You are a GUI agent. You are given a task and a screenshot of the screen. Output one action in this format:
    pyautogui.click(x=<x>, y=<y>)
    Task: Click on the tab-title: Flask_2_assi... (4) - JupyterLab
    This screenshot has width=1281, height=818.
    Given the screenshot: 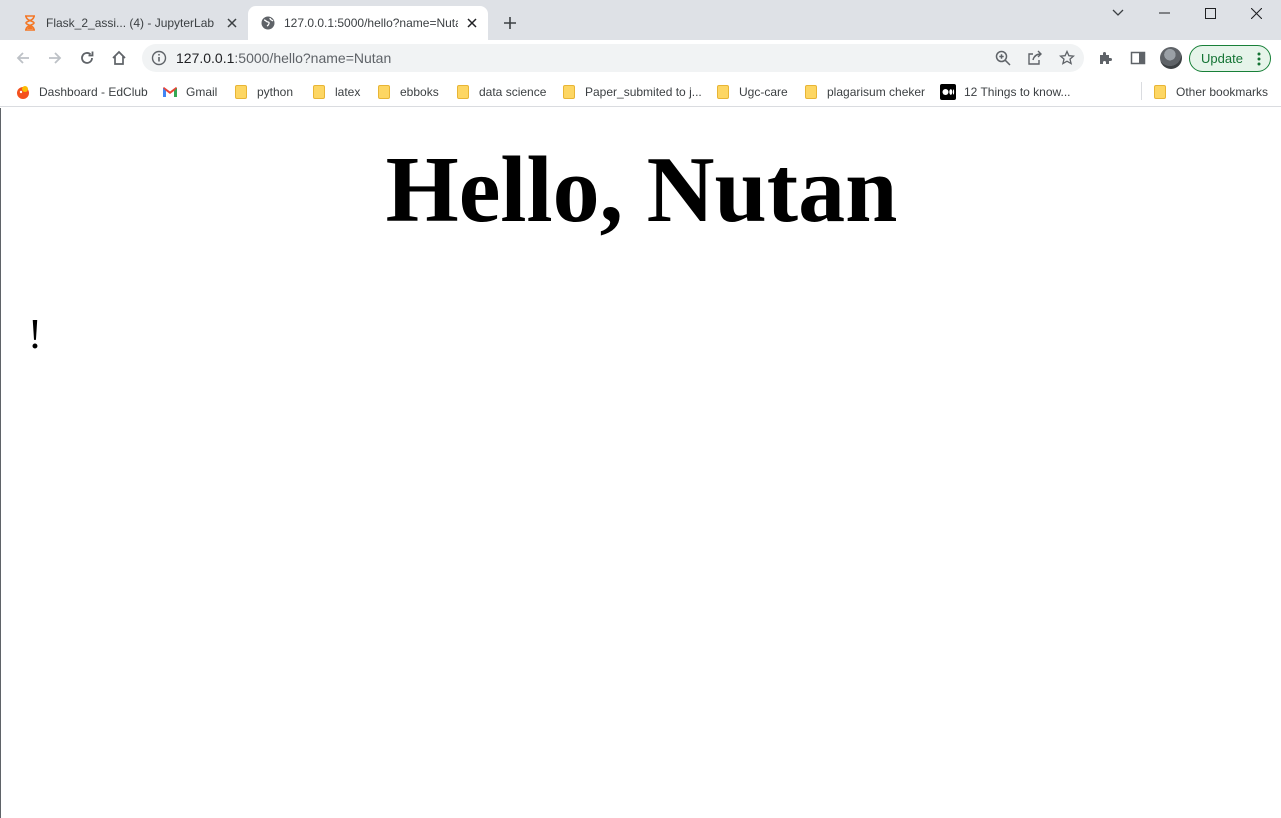 What is the action you would take?
    pyautogui.click(x=130, y=23)
    